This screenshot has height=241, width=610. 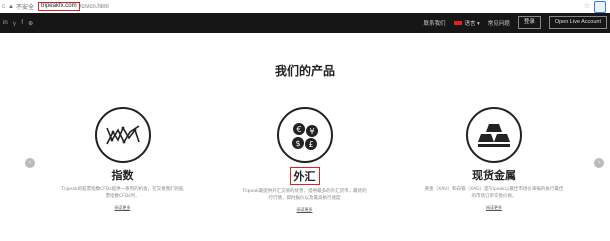 I want to click on linkedin-icon: in, so click(x=5, y=23).